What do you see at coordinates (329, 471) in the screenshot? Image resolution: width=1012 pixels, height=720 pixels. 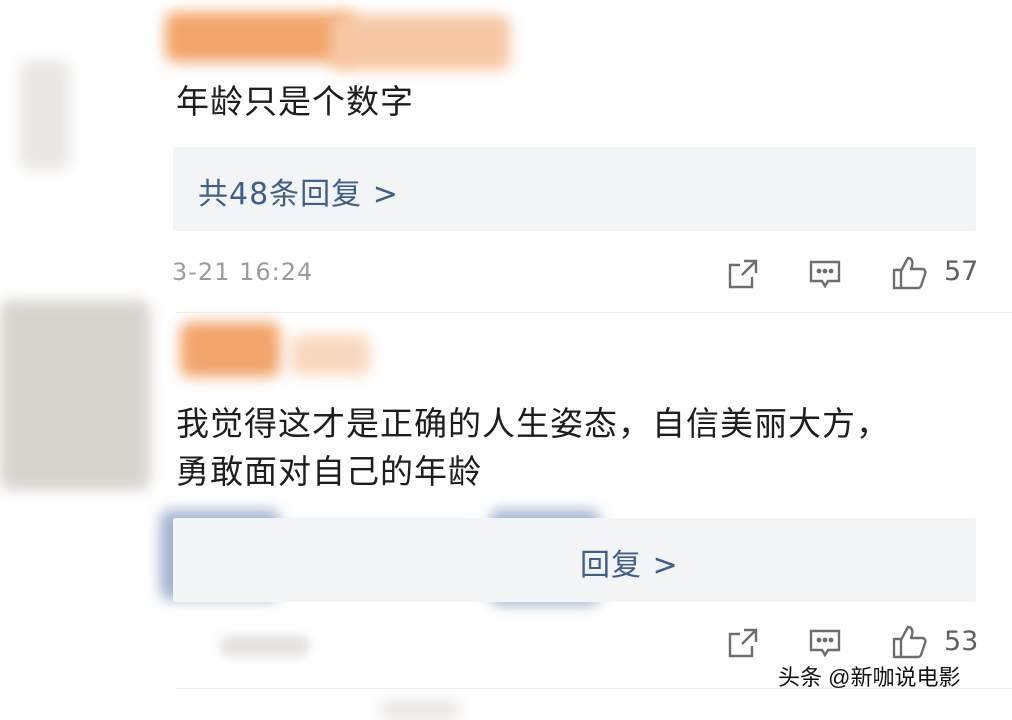 I see `comment-text-line: 勇敢面对自己的年龄` at bounding box center [329, 471].